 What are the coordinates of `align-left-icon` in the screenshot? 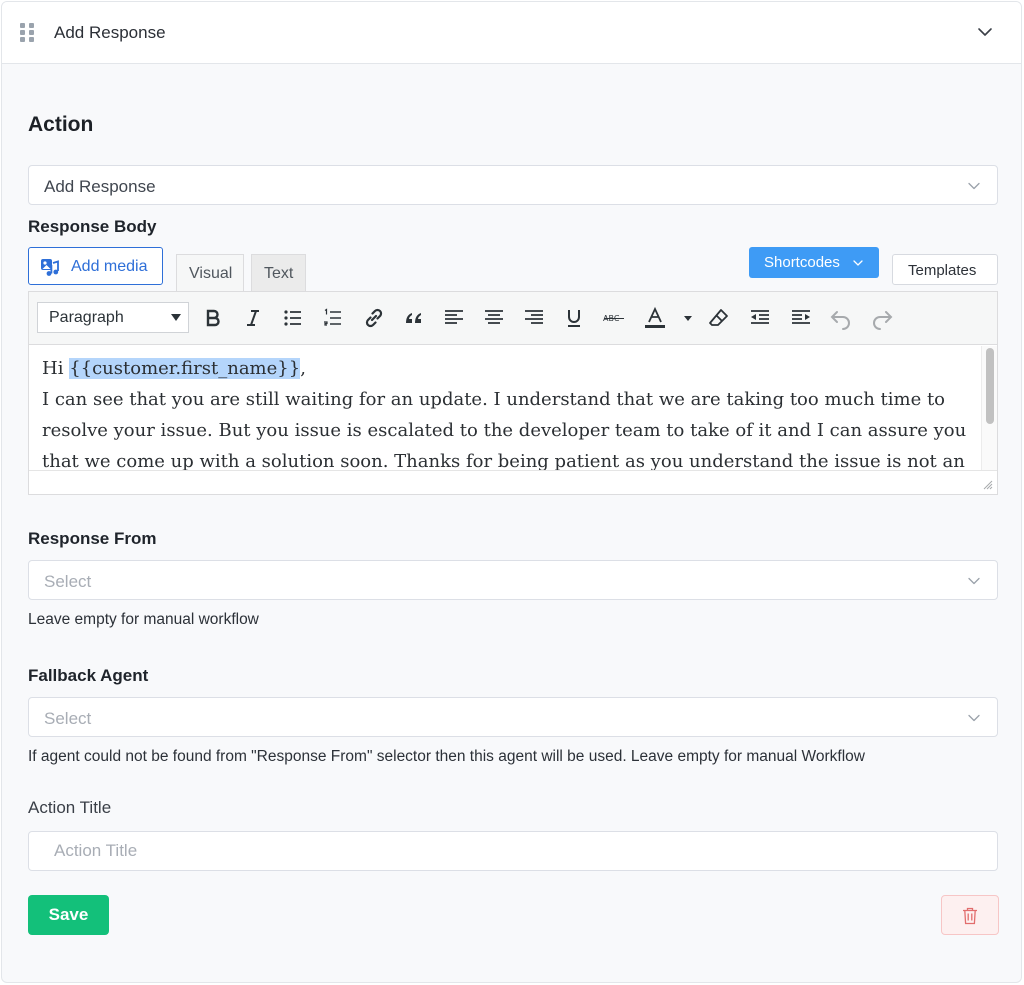 It's located at (454, 317).